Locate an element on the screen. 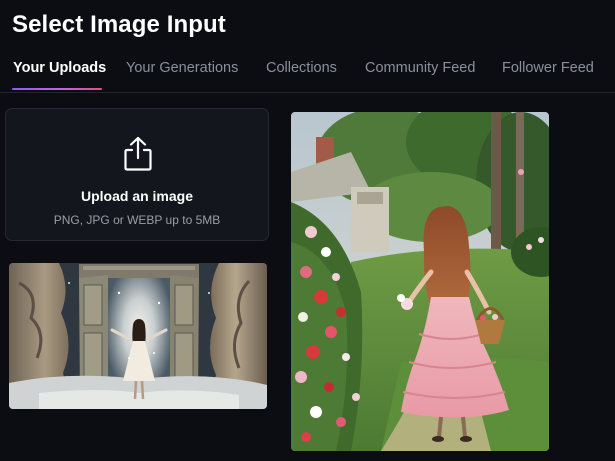 This screenshot has height=461, width=615. page-title: Select Image Input is located at coordinates (119, 24).